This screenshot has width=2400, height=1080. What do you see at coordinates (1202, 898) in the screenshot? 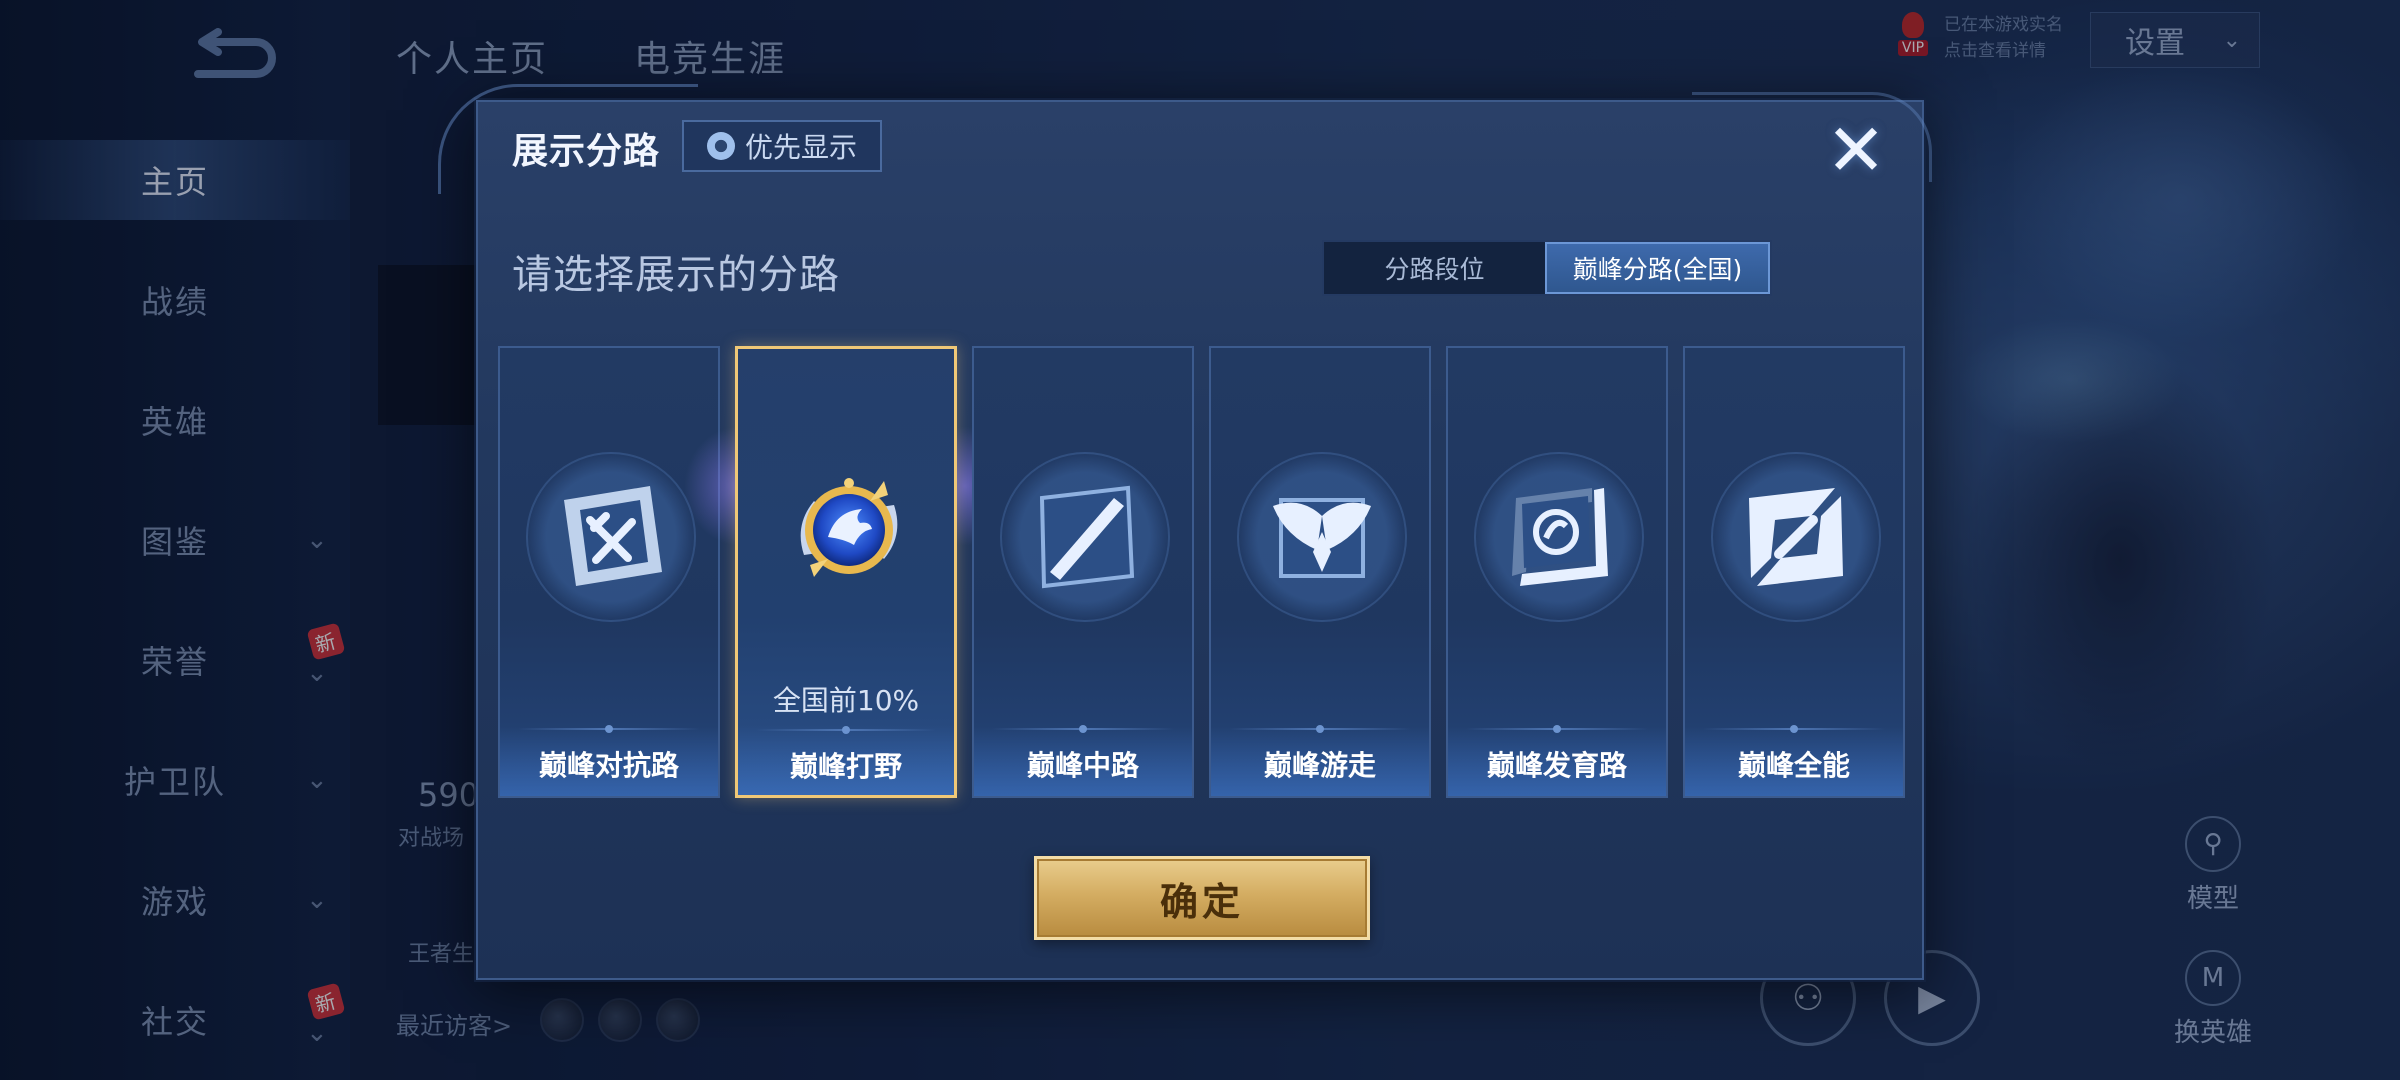
I see `confirm-button: 确定` at bounding box center [1202, 898].